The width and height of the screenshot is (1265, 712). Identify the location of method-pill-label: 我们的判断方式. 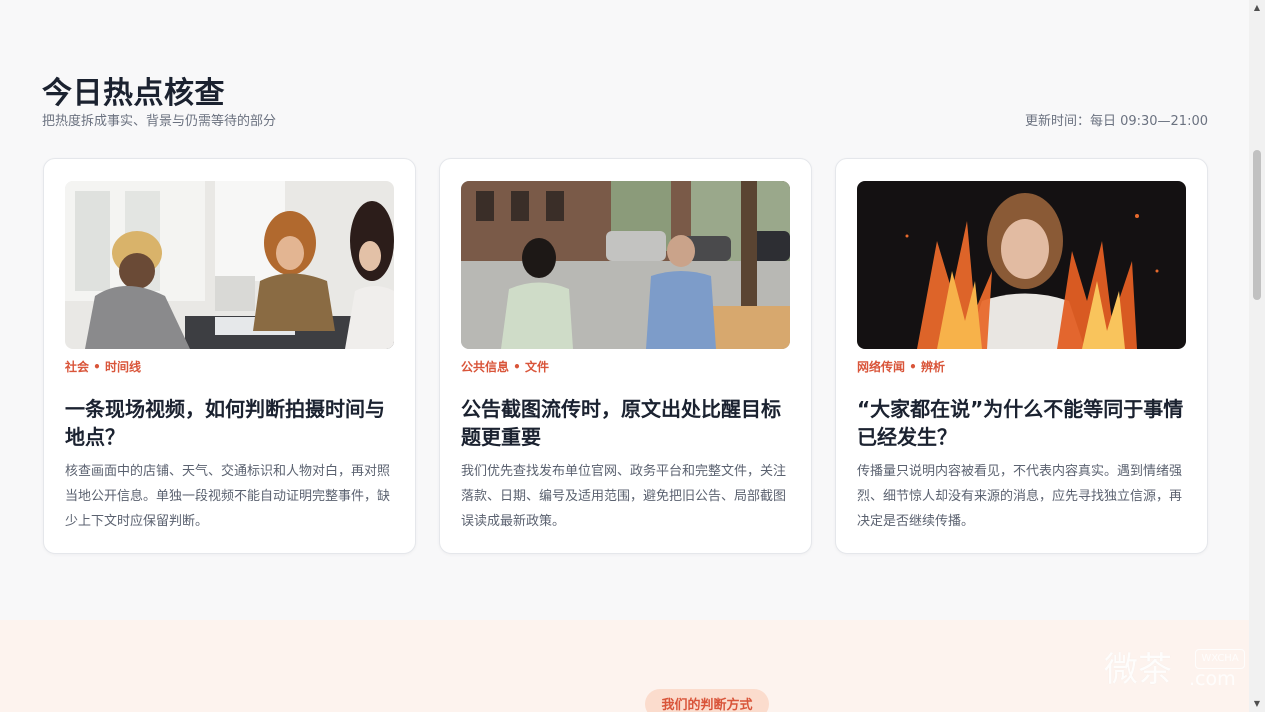
(707, 700).